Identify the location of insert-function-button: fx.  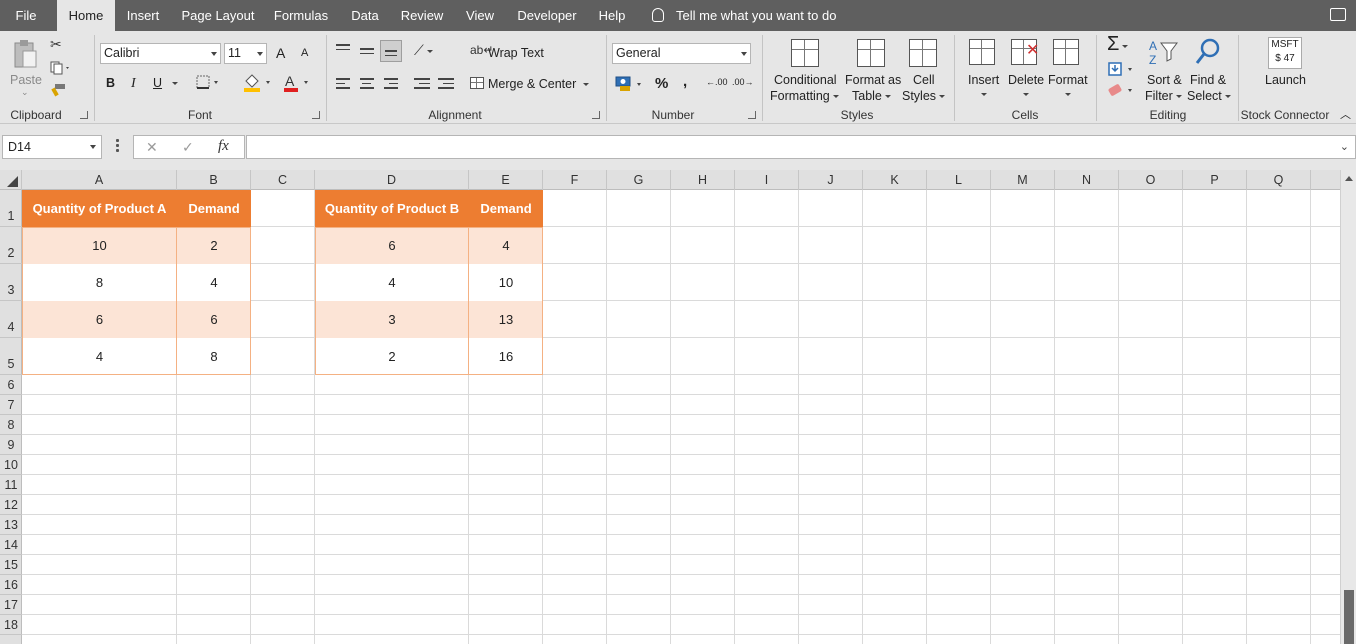
(223, 146).